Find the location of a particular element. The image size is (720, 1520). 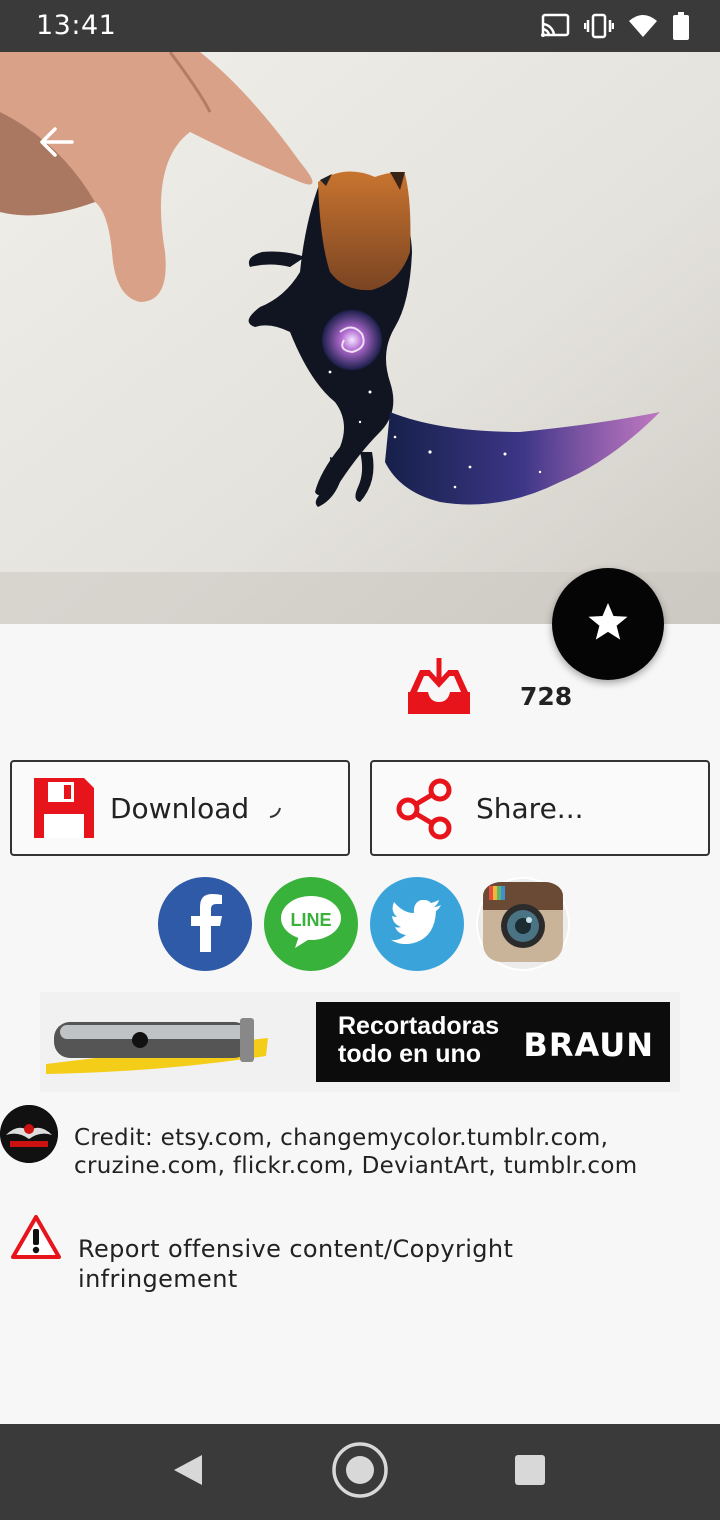

arrow-left-icon is located at coordinates (56, 142).